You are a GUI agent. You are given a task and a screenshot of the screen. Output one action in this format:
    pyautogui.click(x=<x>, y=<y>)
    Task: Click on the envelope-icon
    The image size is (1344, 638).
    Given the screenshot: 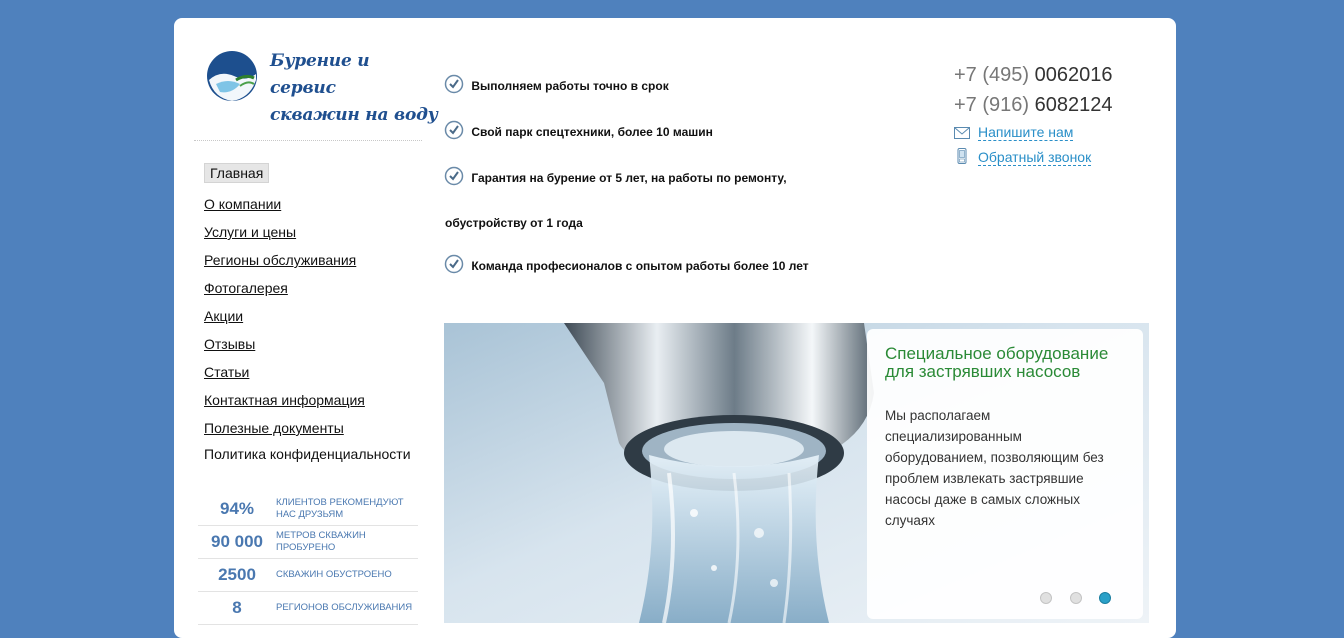 What is the action you would take?
    pyautogui.click(x=962, y=133)
    